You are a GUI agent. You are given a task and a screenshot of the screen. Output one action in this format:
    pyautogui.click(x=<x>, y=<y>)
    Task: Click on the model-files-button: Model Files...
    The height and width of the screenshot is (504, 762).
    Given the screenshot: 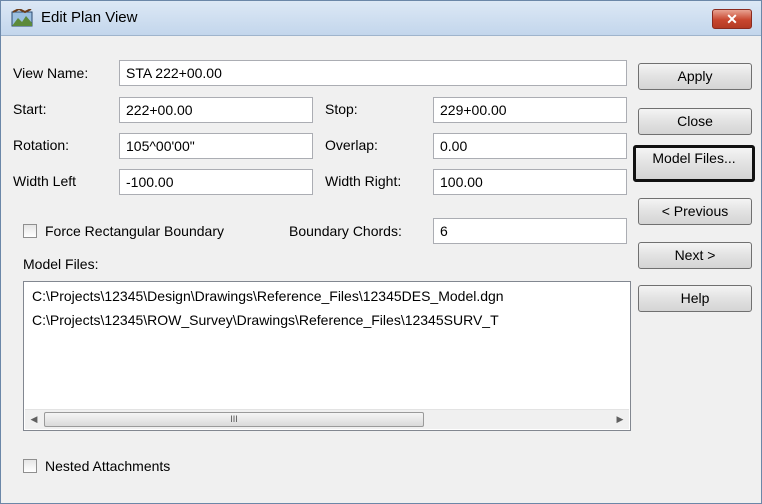 What is the action you would take?
    pyautogui.click(x=694, y=163)
    